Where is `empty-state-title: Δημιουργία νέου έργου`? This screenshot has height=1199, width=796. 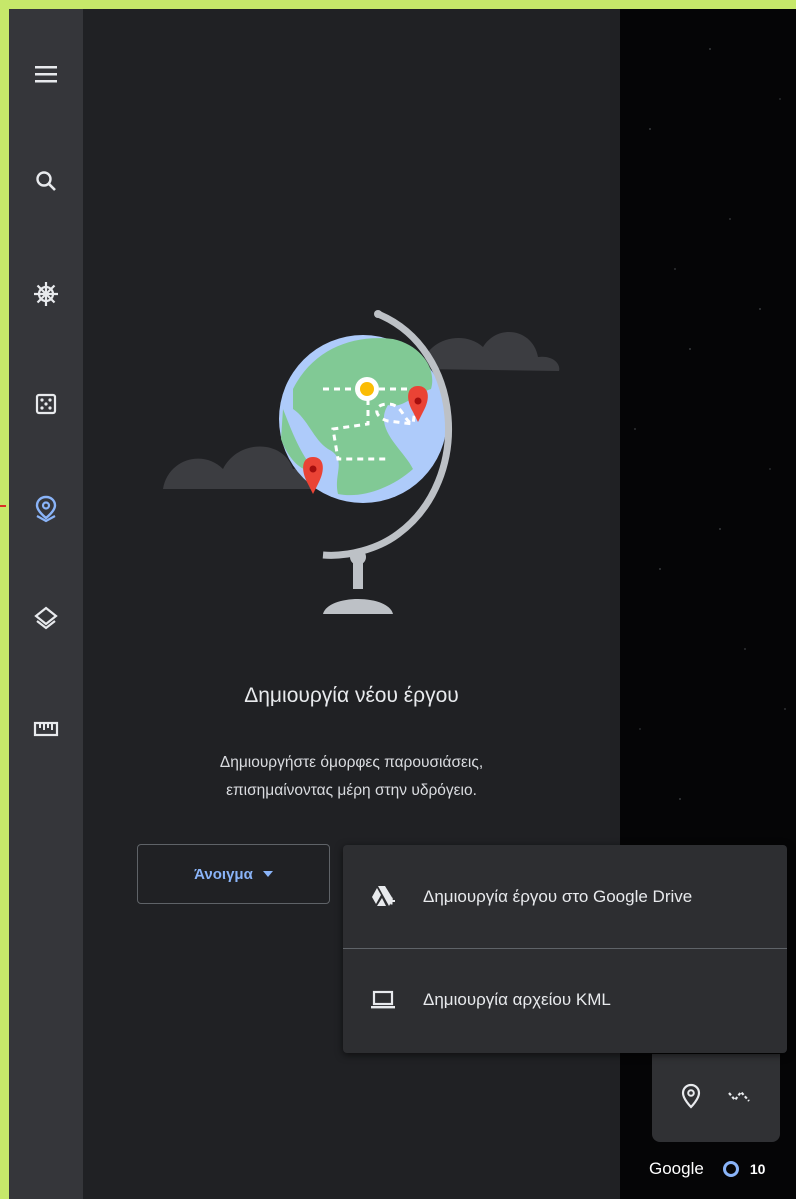
empty-state-title: Δημιουργία νέου έργου is located at coordinates (351, 695).